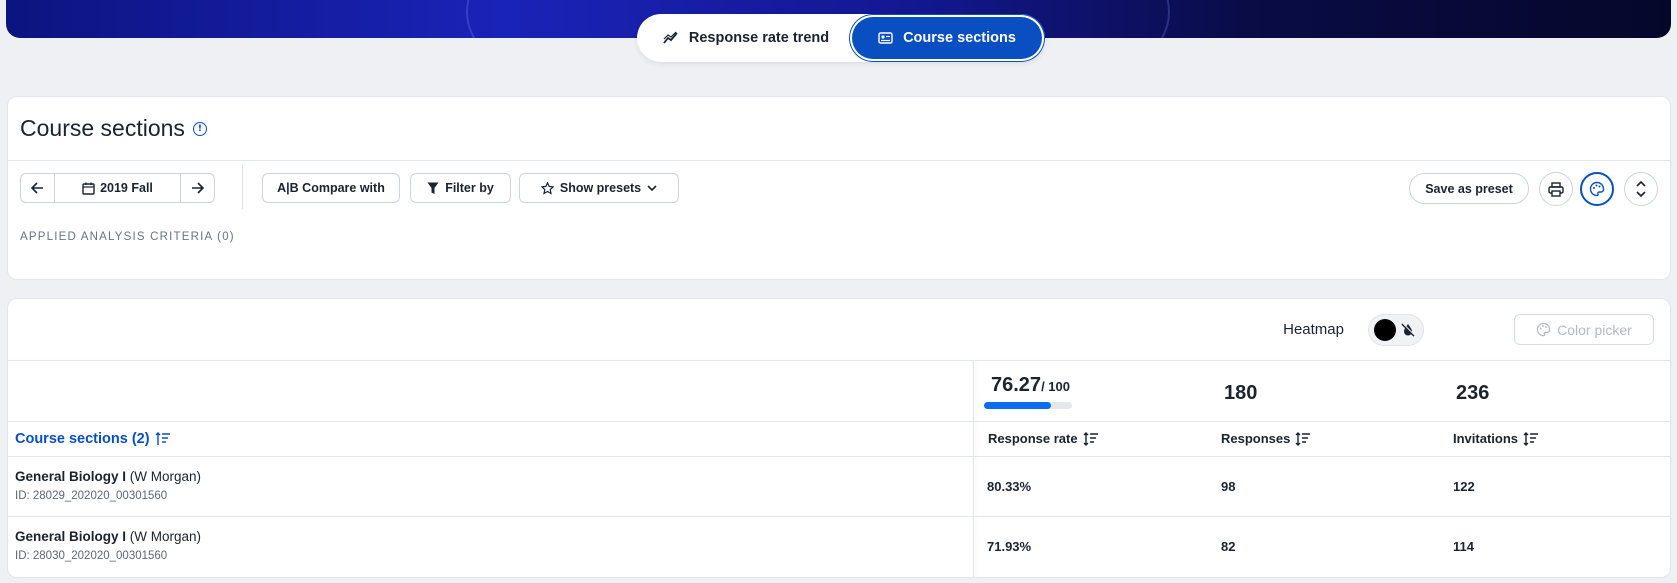 The image size is (1677, 583). I want to click on invitations-column-header: Invitations, so click(1496, 438).